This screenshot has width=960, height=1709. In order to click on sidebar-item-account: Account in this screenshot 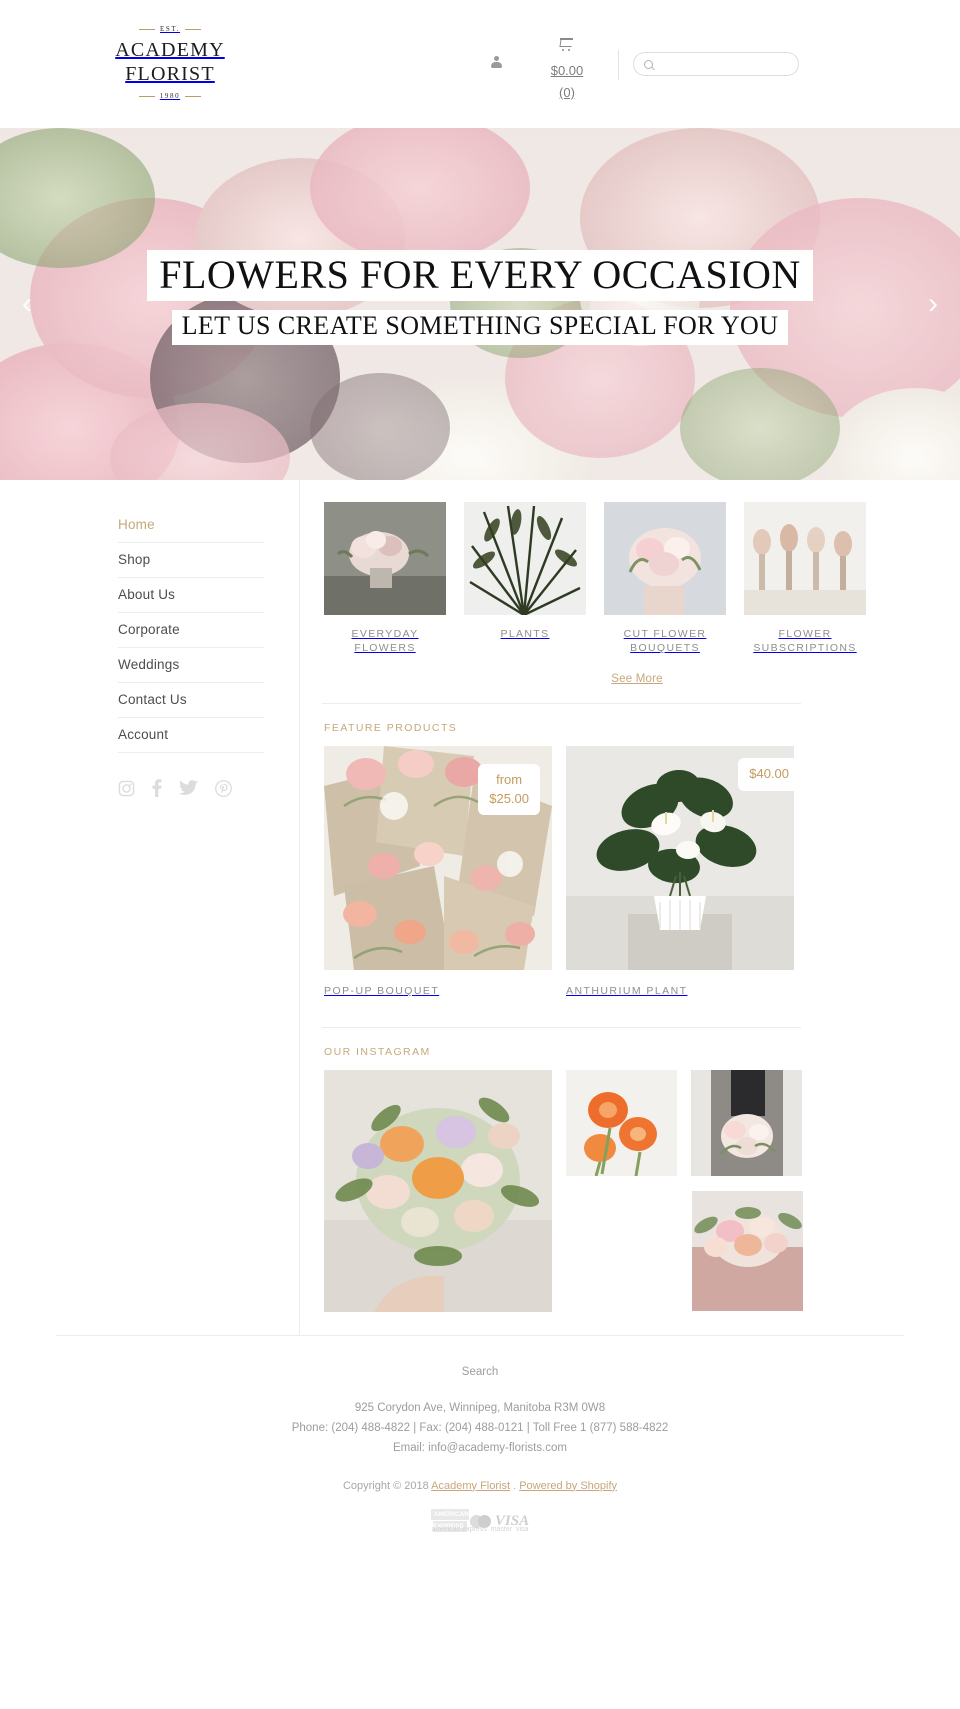, I will do `click(191, 735)`.